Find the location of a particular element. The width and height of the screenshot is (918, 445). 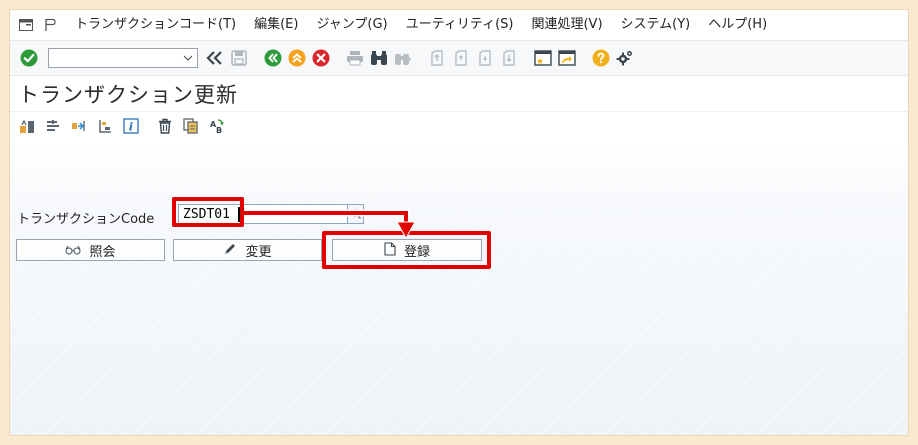

create-button-label: 登録 is located at coordinates (416, 251).